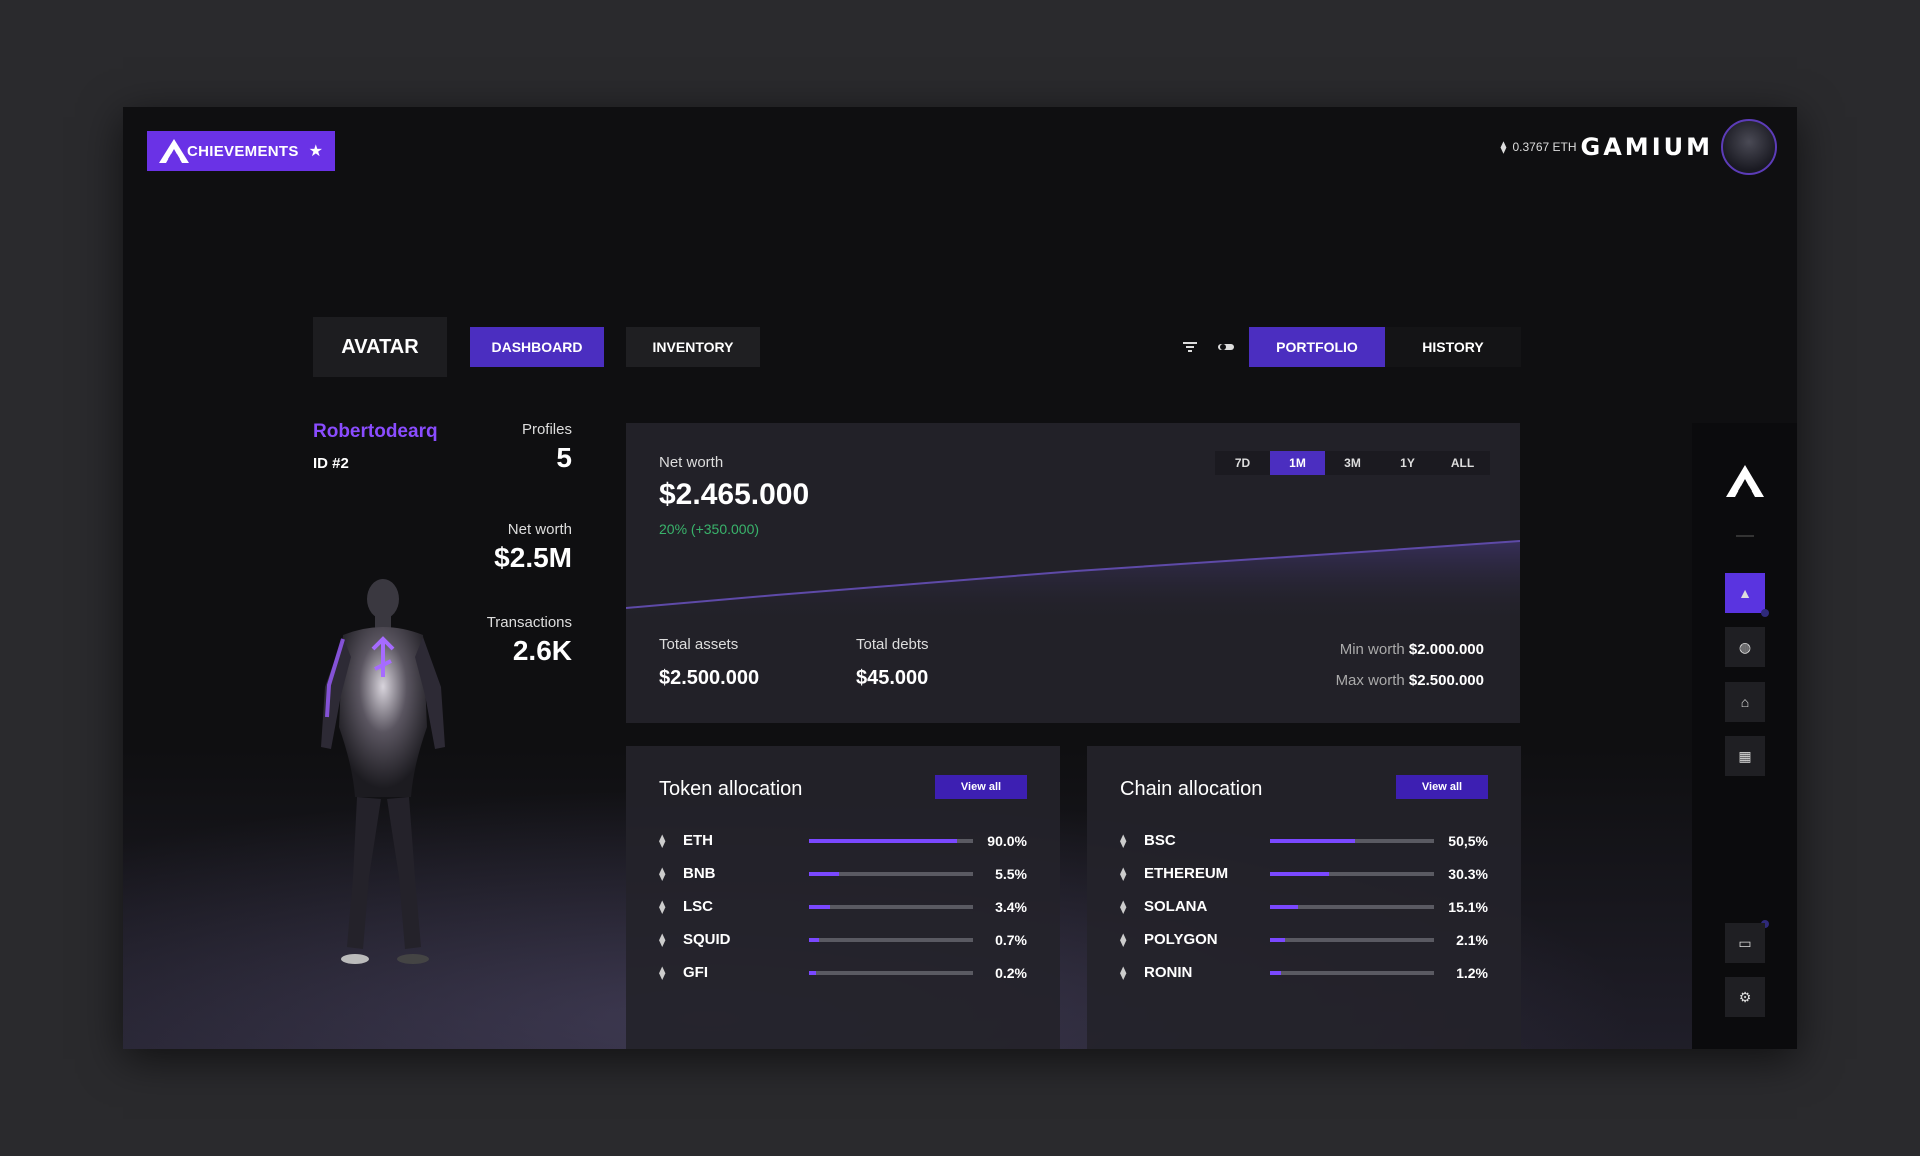 The image size is (1920, 1156). I want to click on user-id: ID #2, so click(331, 463).